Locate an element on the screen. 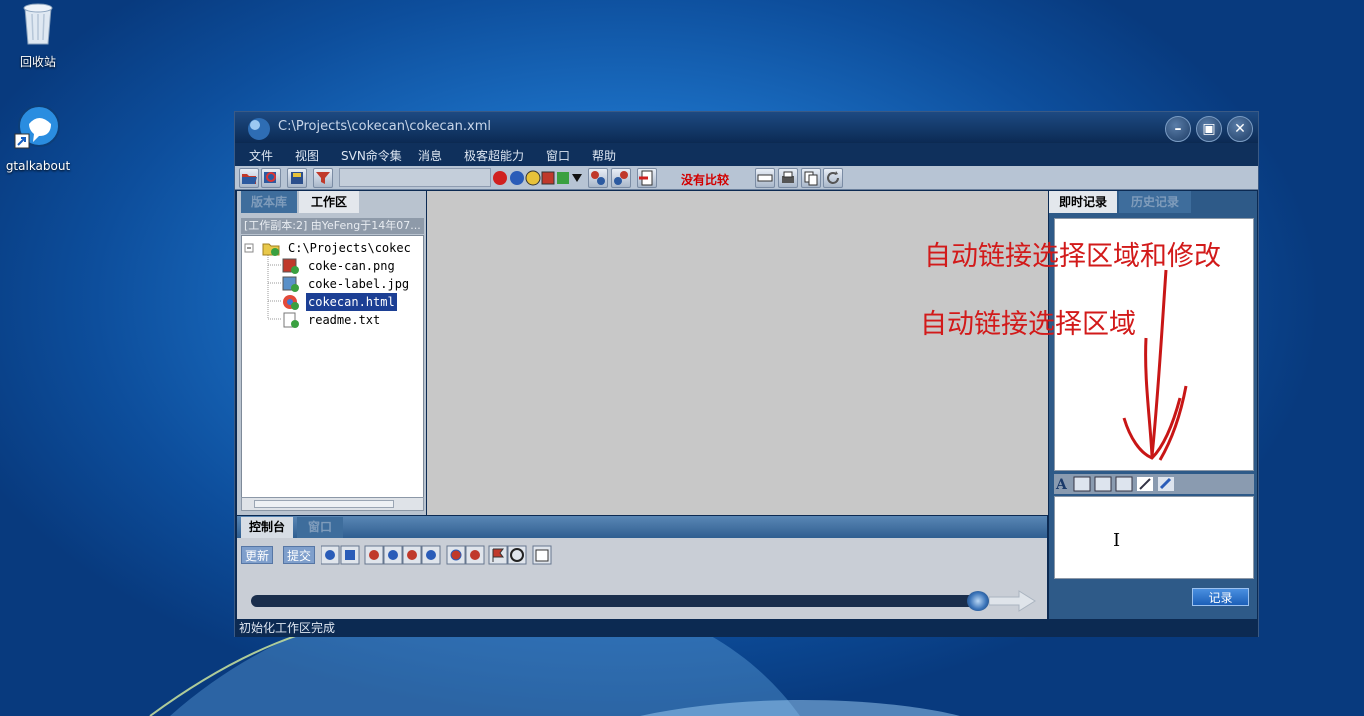 This screenshot has height=716, width=1364. folder-icon is located at coordinates (271, 249).